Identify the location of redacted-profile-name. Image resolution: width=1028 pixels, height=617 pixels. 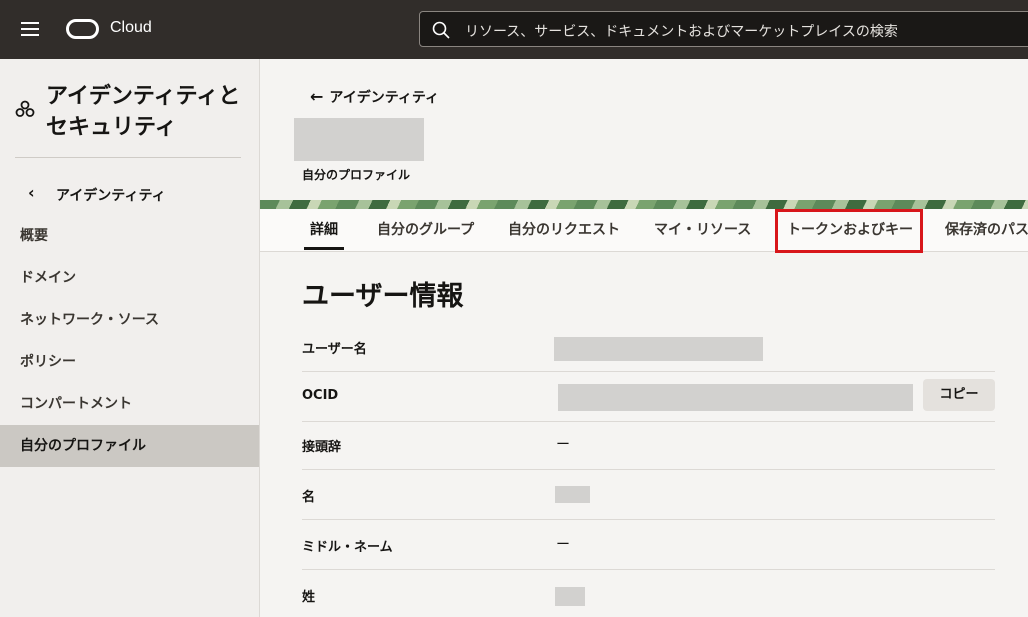
(359, 139).